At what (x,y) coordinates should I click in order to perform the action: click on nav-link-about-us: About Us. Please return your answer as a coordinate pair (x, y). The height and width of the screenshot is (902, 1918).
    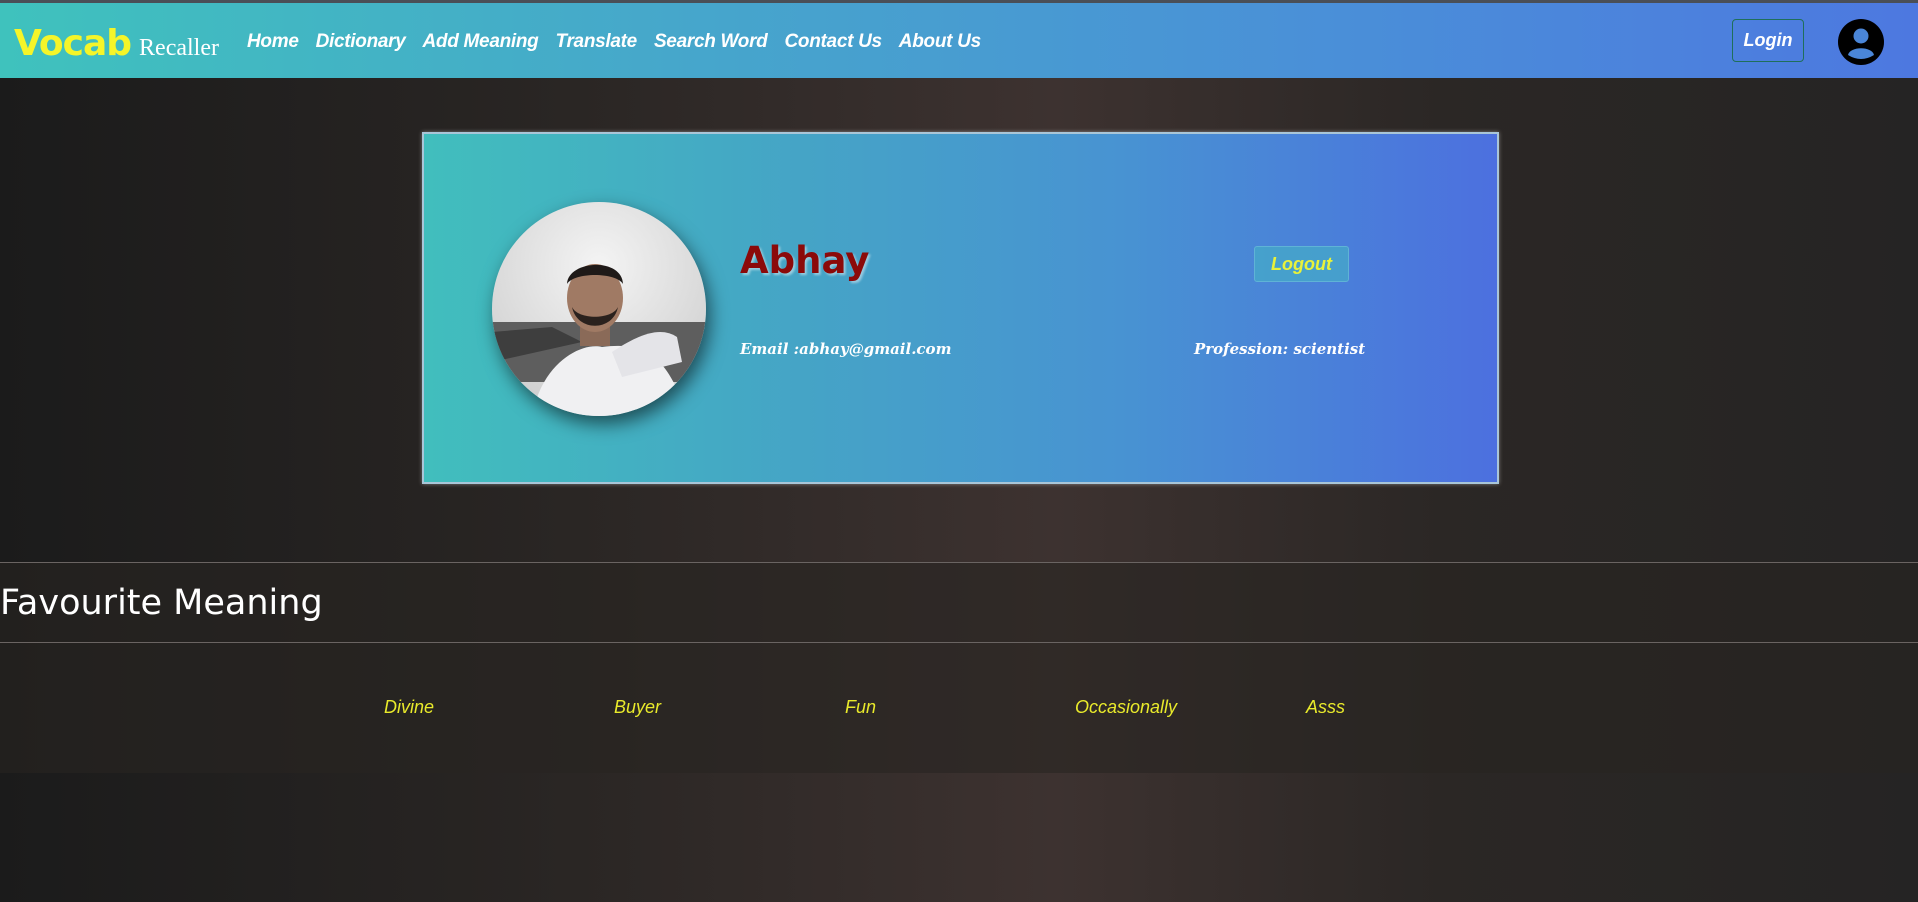
    Looking at the image, I should click on (940, 42).